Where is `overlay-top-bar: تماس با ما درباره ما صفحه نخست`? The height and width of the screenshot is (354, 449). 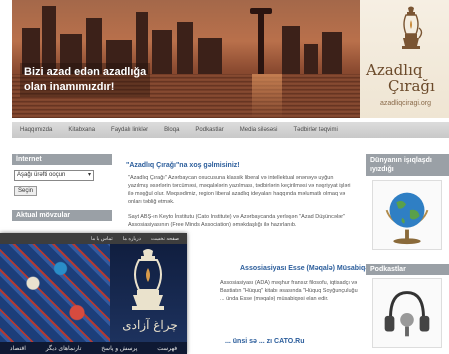 overlay-top-bar: تماس با ما درباره ما صفحه نخست is located at coordinates (93, 238).